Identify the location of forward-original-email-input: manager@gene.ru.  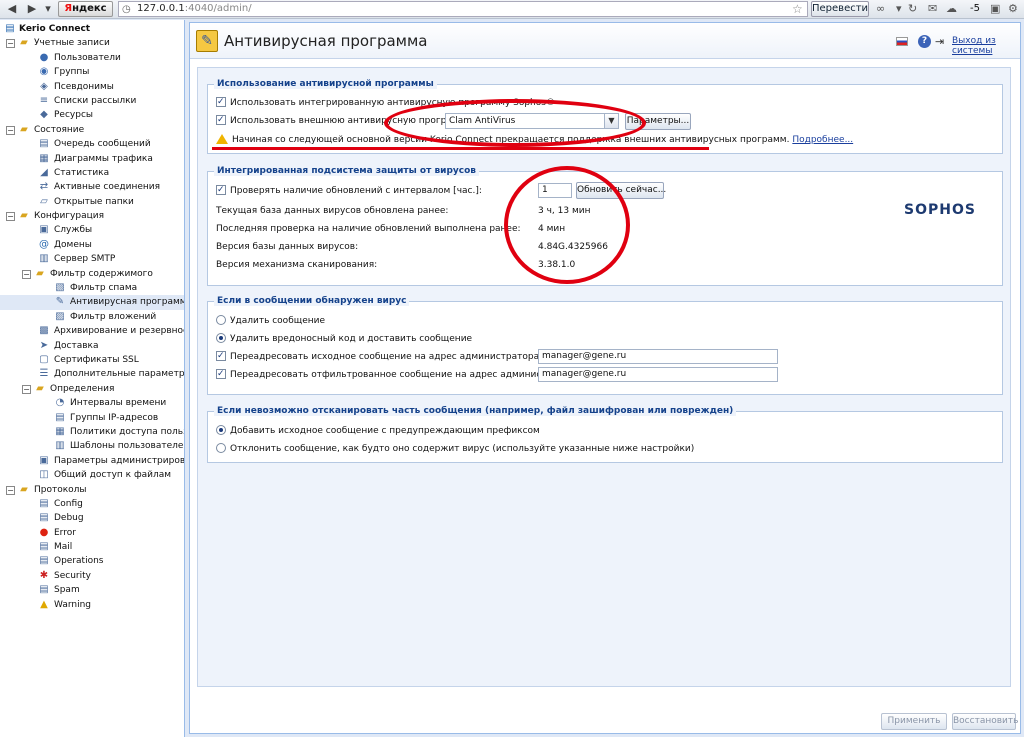
(658, 356).